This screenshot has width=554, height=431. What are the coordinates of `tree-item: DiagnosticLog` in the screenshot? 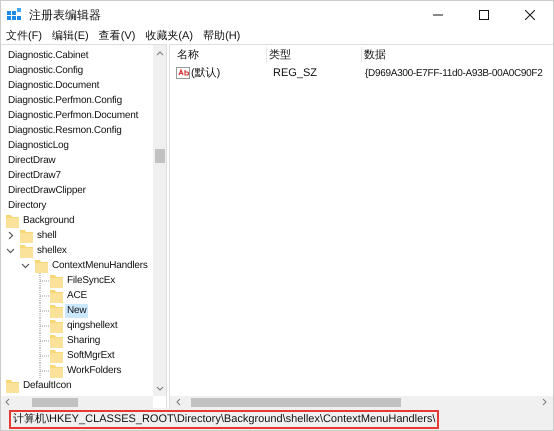 It's located at (38, 145).